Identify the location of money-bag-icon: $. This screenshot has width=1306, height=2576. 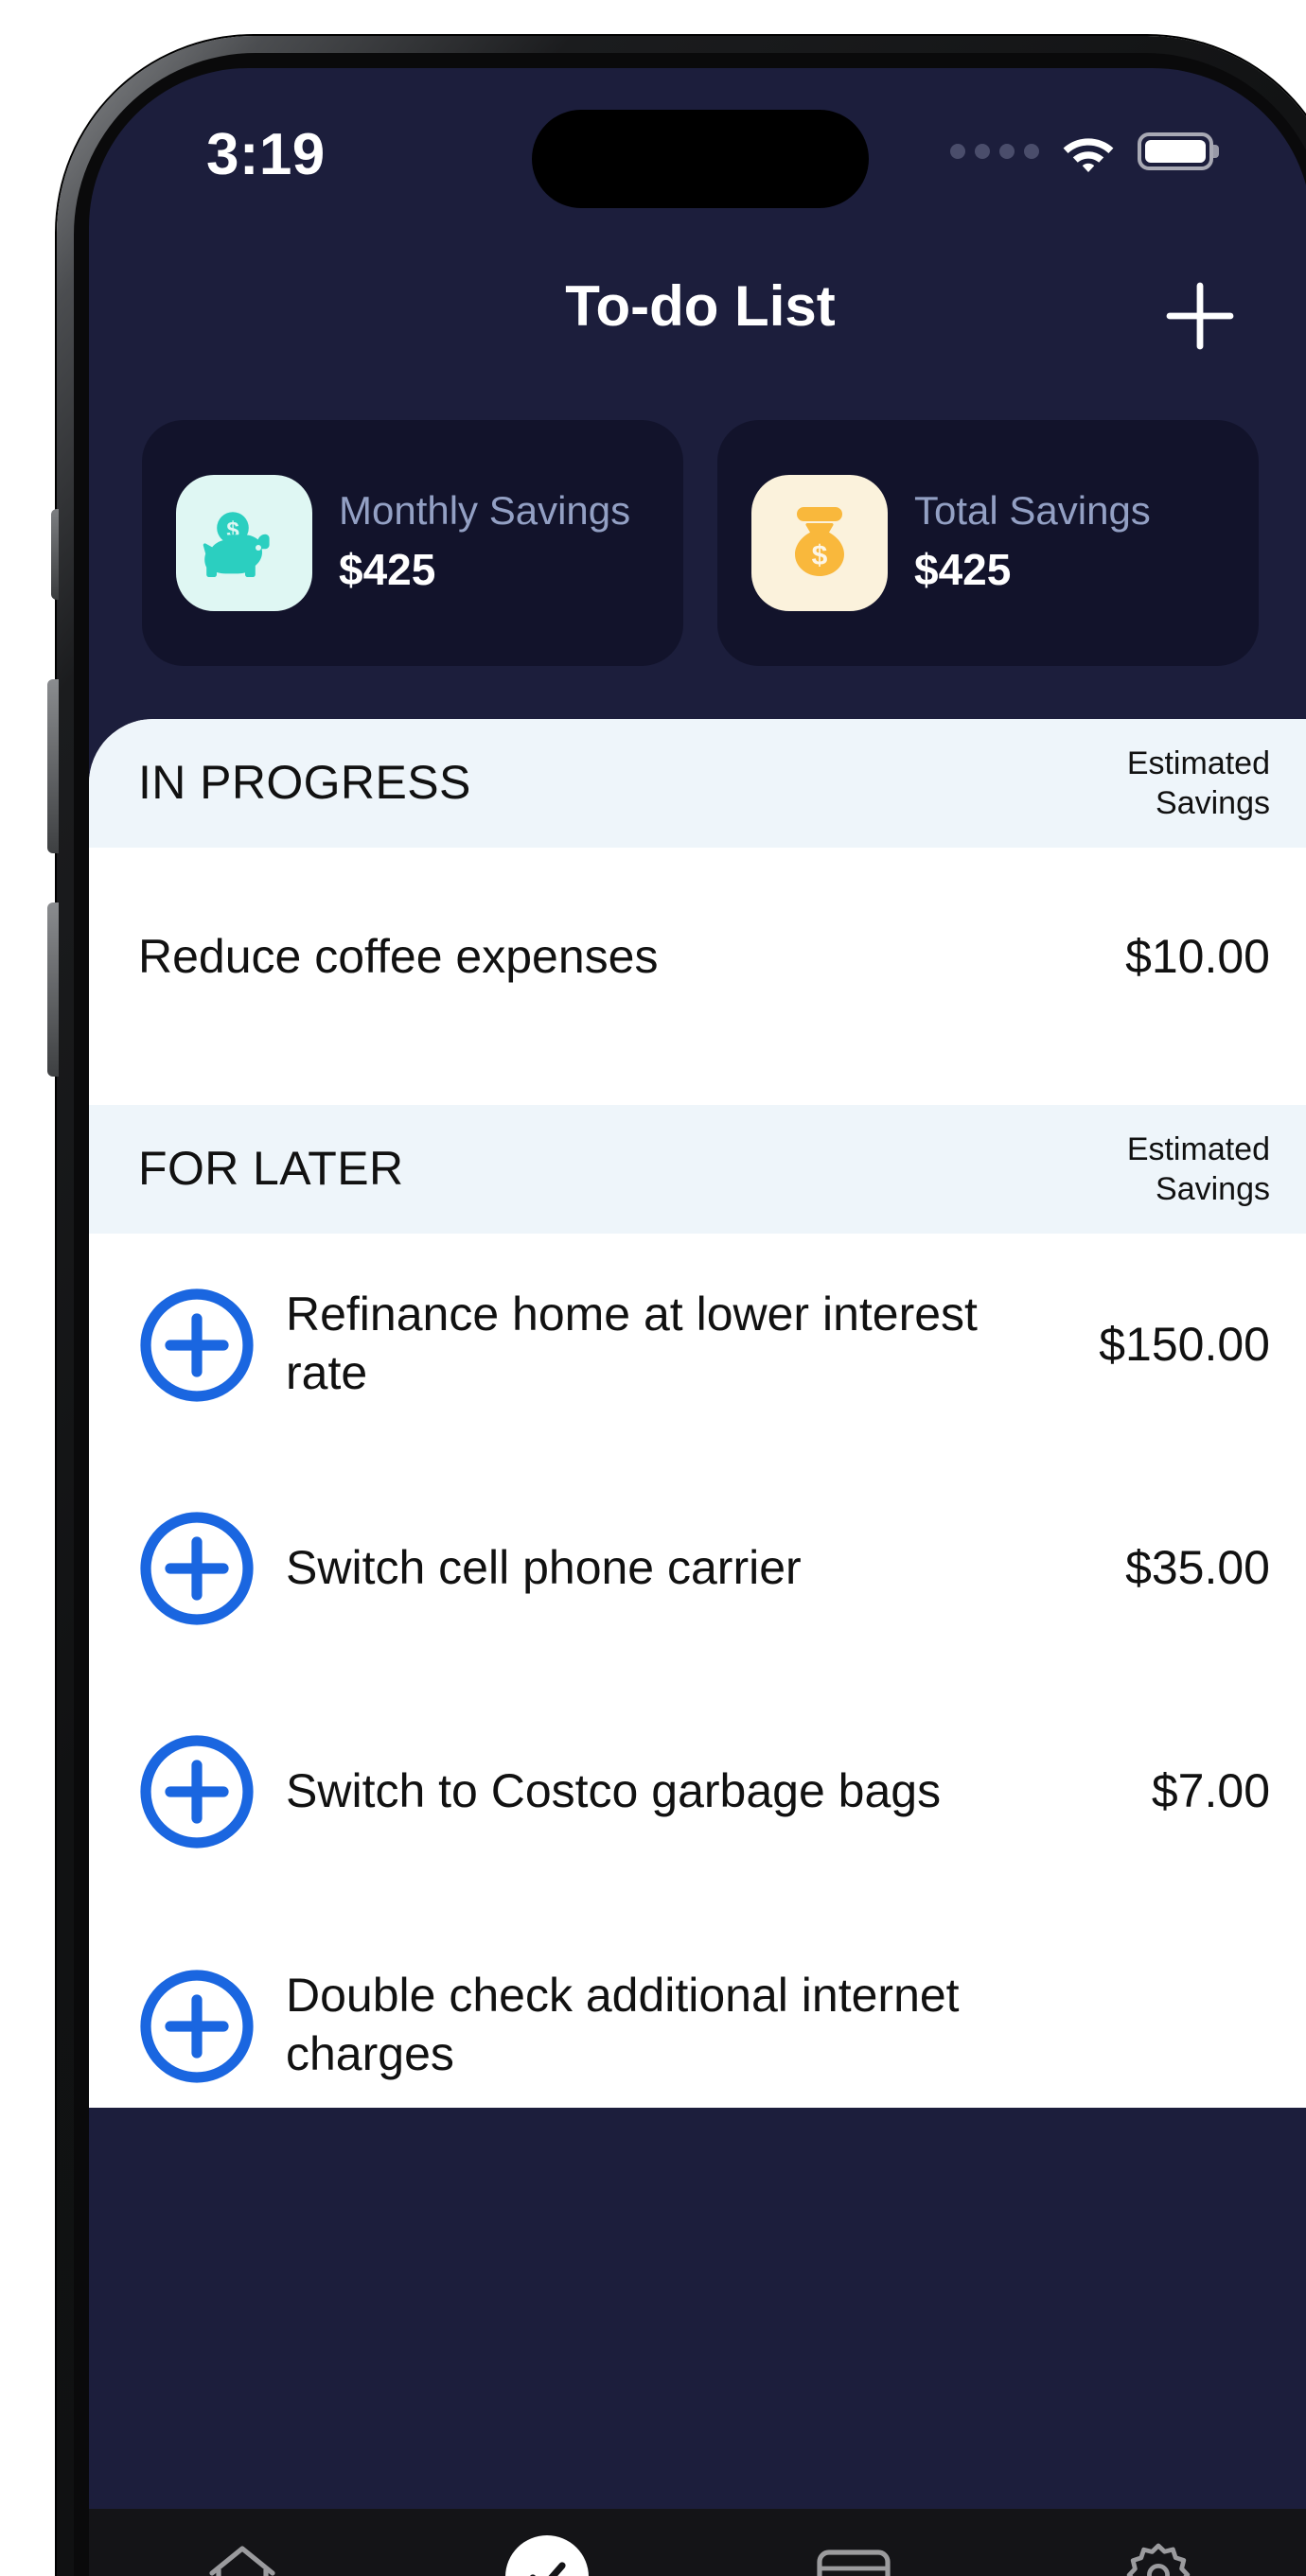
(819, 542).